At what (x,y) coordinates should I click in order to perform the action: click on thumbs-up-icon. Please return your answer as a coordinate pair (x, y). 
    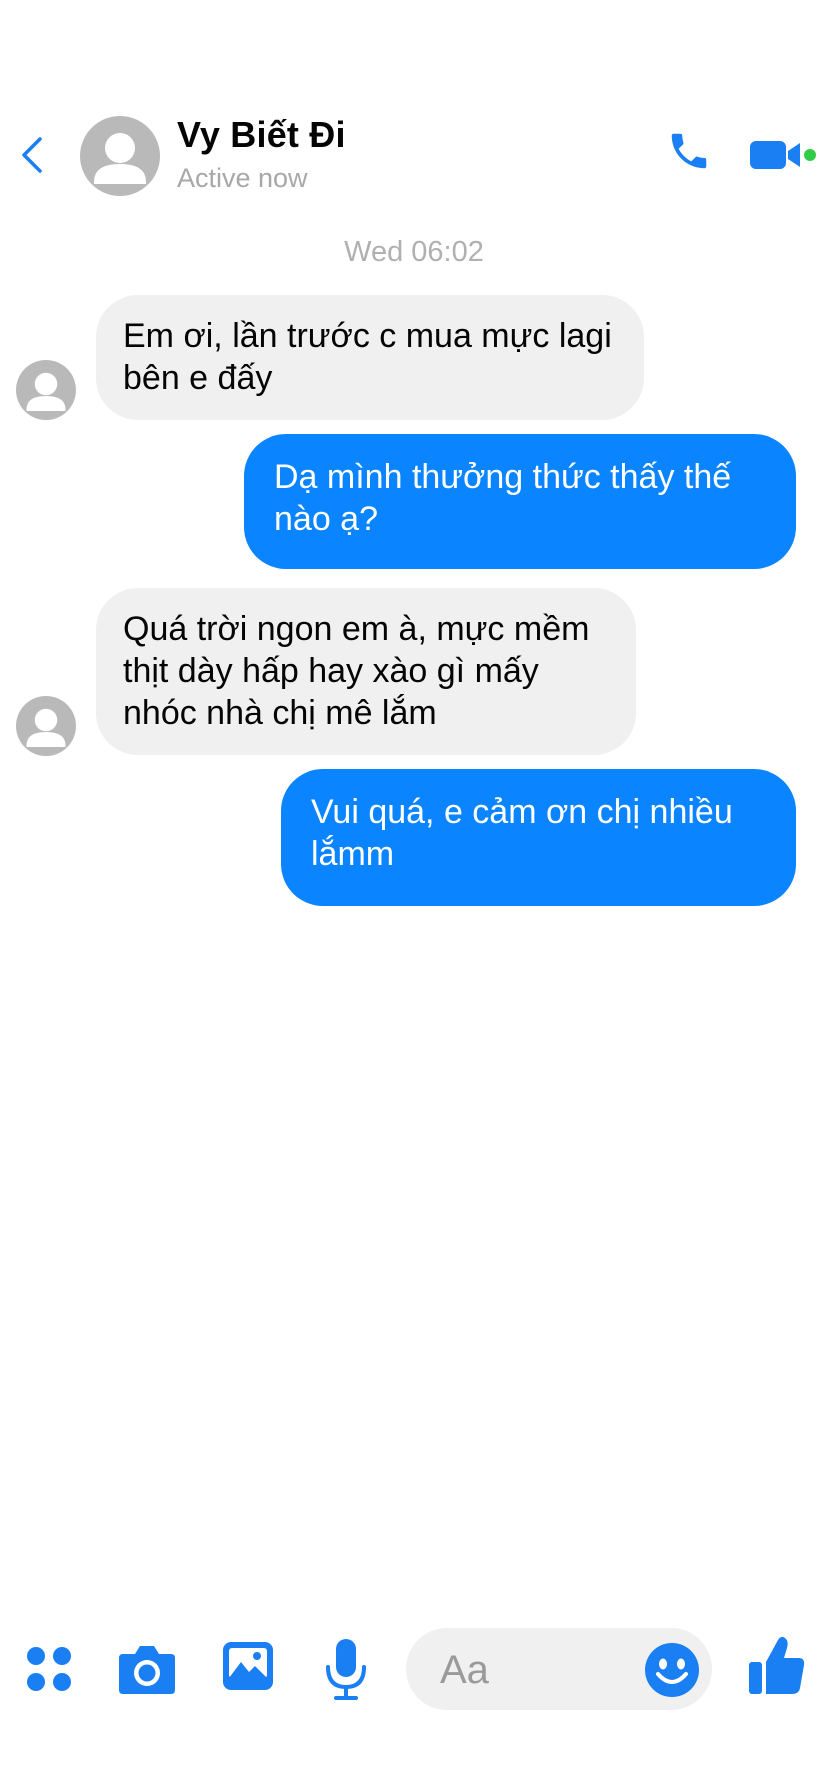
    Looking at the image, I should click on (777, 1665).